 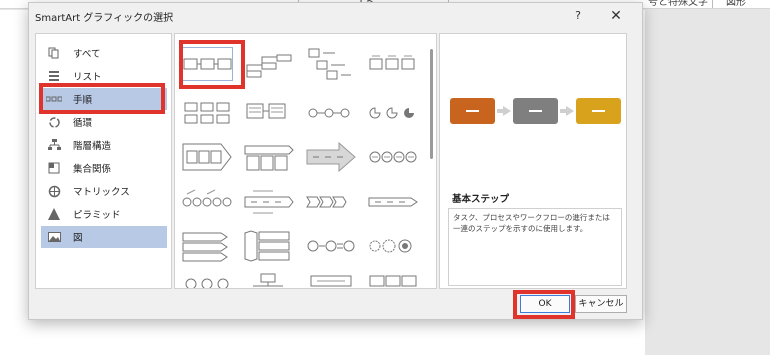 What do you see at coordinates (269, 113) in the screenshot?
I see `layout-continuous-arrow-process` at bounding box center [269, 113].